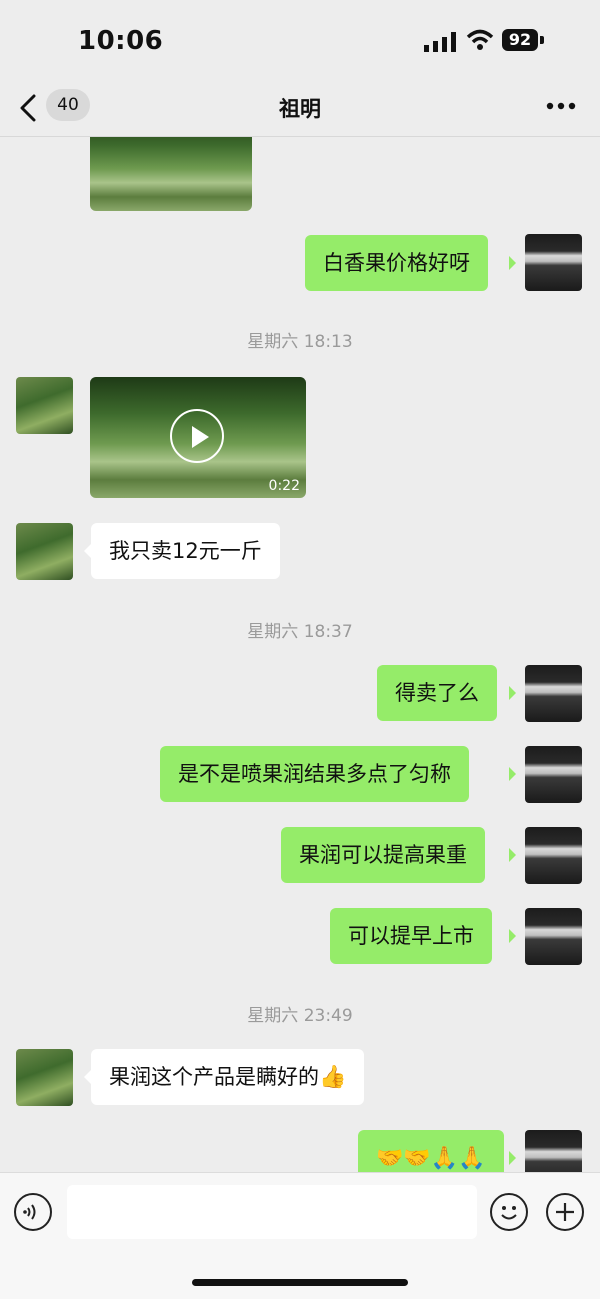  I want to click on chat-header: 40 祖明, so click(300, 108).